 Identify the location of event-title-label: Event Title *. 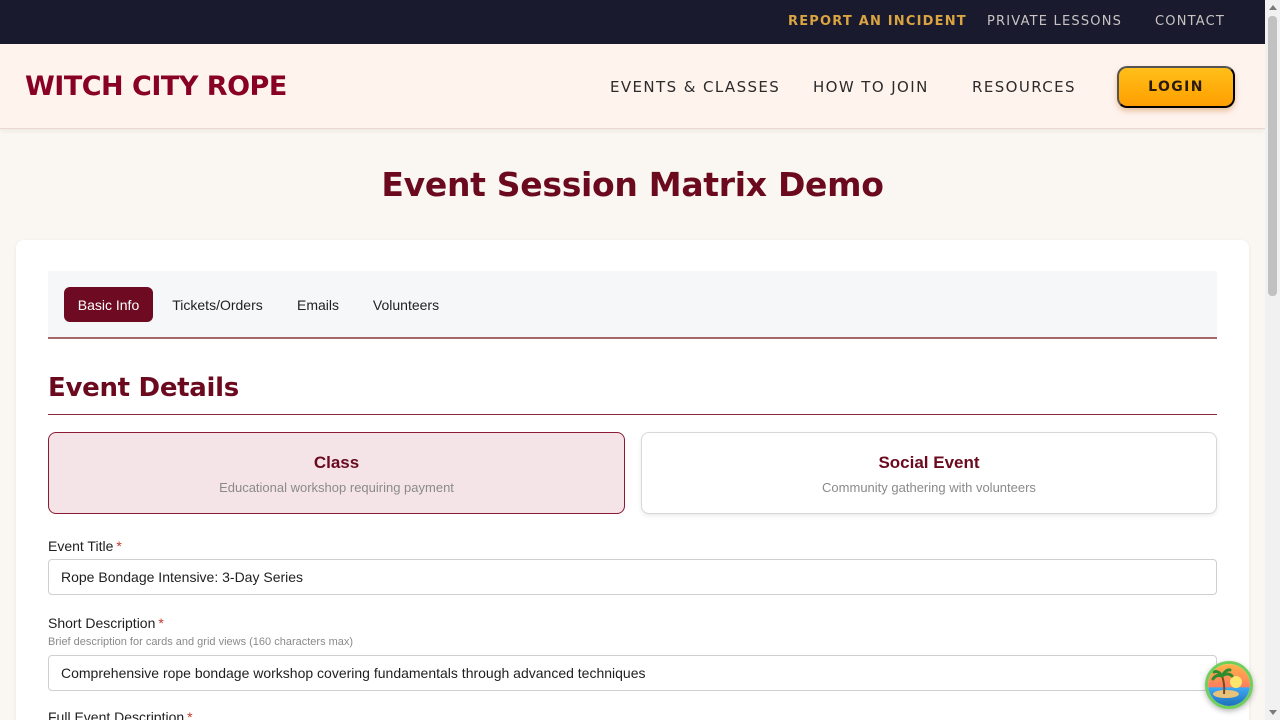
(85, 546).